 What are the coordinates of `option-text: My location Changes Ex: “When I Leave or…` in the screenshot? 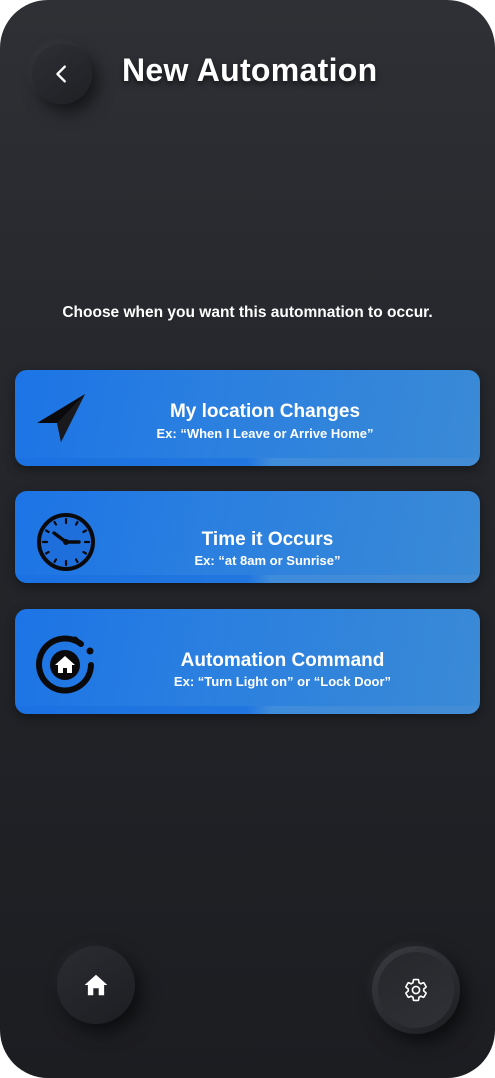 It's located at (265, 421).